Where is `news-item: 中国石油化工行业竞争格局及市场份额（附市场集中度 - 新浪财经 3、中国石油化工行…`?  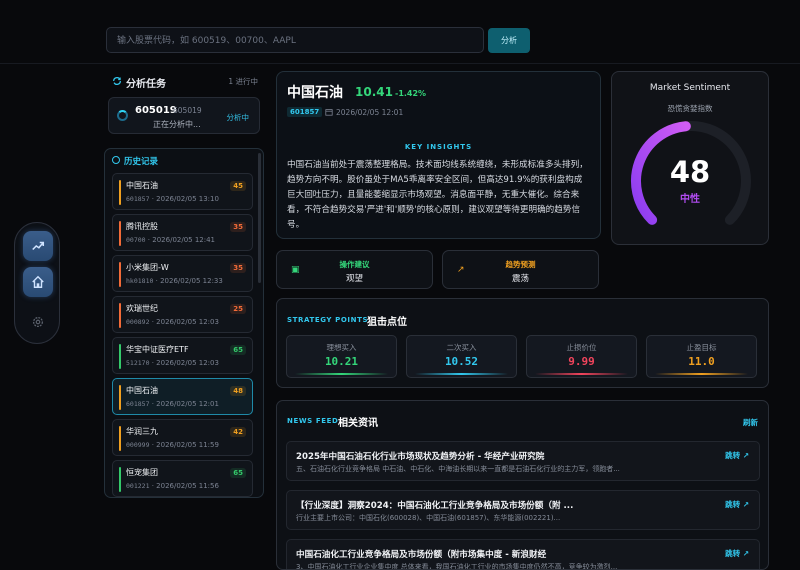 news-item: 中国石油化工行业竞争格局及市场份额（附市场集中度 - 新浪财经 3、中国石油化工行… is located at coordinates (523, 554).